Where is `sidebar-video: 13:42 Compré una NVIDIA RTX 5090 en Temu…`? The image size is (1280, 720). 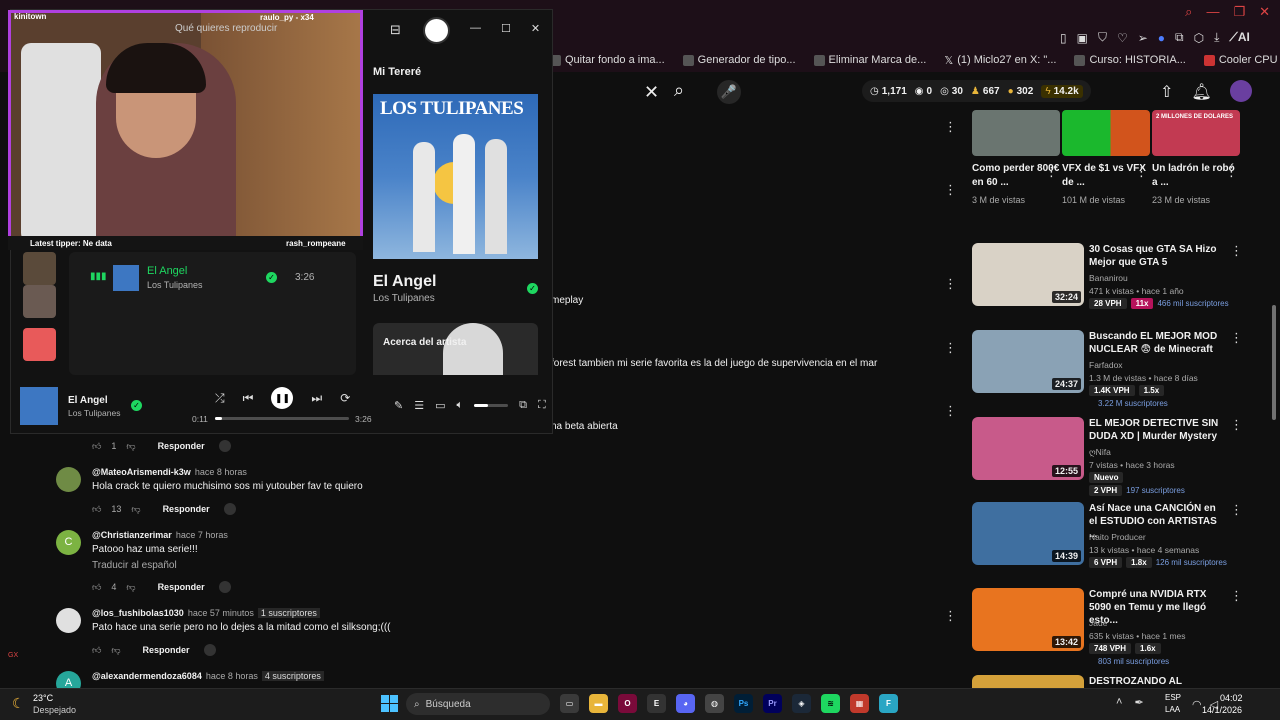 sidebar-video: 13:42 Compré una NVIDIA RTX 5090 en Temu… is located at coordinates (1107, 628).